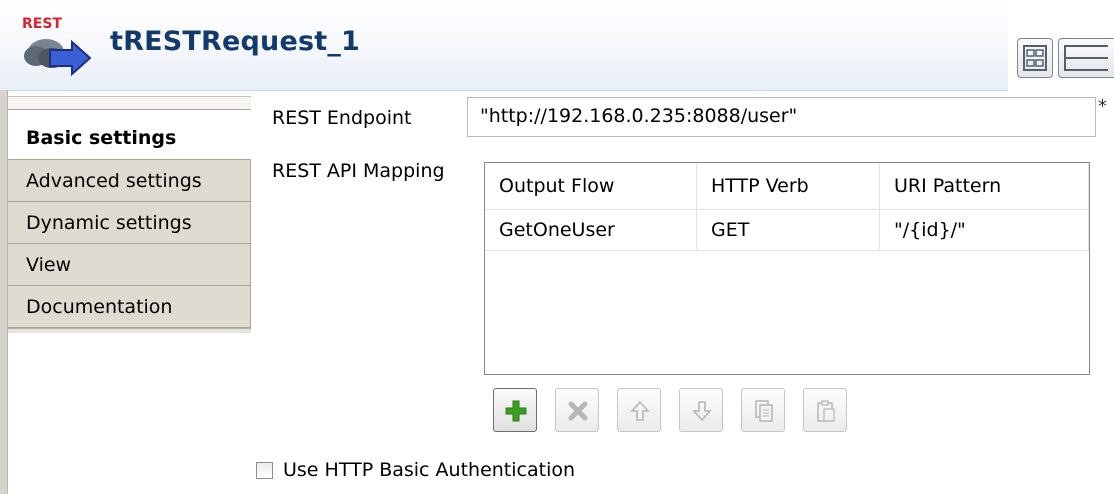 The width and height of the screenshot is (1114, 494). Describe the element at coordinates (984, 230) in the screenshot. I see `cell-uri-pattern: "/{id}/"` at that location.